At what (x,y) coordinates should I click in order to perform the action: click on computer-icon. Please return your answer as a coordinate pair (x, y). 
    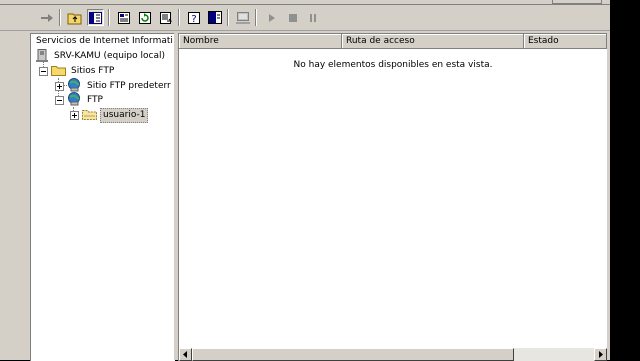
    Looking at the image, I should click on (242, 17).